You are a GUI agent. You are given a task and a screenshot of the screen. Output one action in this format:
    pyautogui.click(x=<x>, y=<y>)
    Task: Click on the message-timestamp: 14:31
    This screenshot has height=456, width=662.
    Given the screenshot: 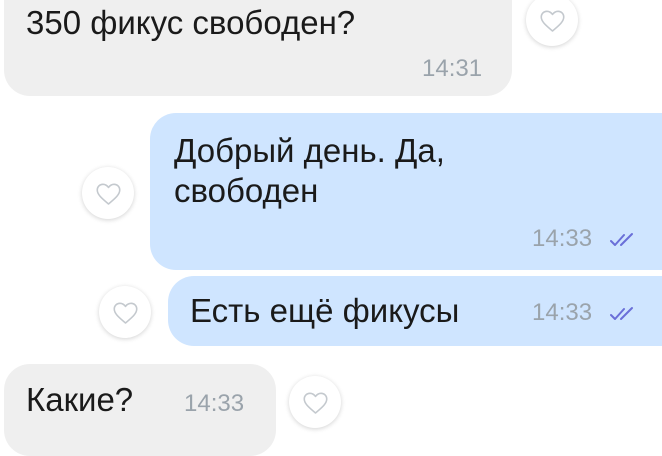 What is the action you would take?
    pyautogui.click(x=452, y=68)
    